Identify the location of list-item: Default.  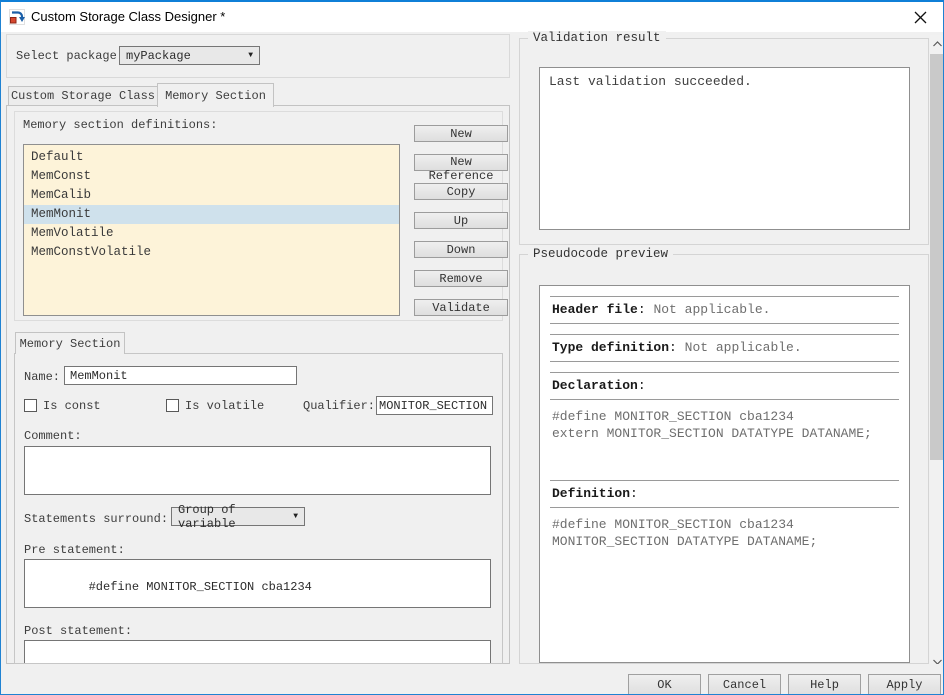
(211, 157).